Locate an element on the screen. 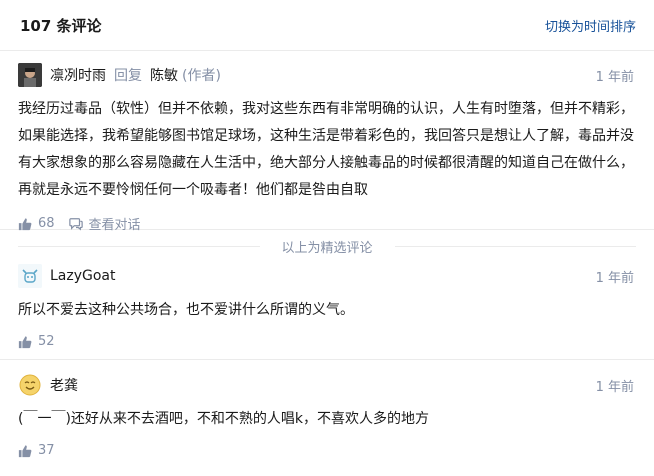 This screenshot has width=654, height=476. like-count: 37 is located at coordinates (46, 450).